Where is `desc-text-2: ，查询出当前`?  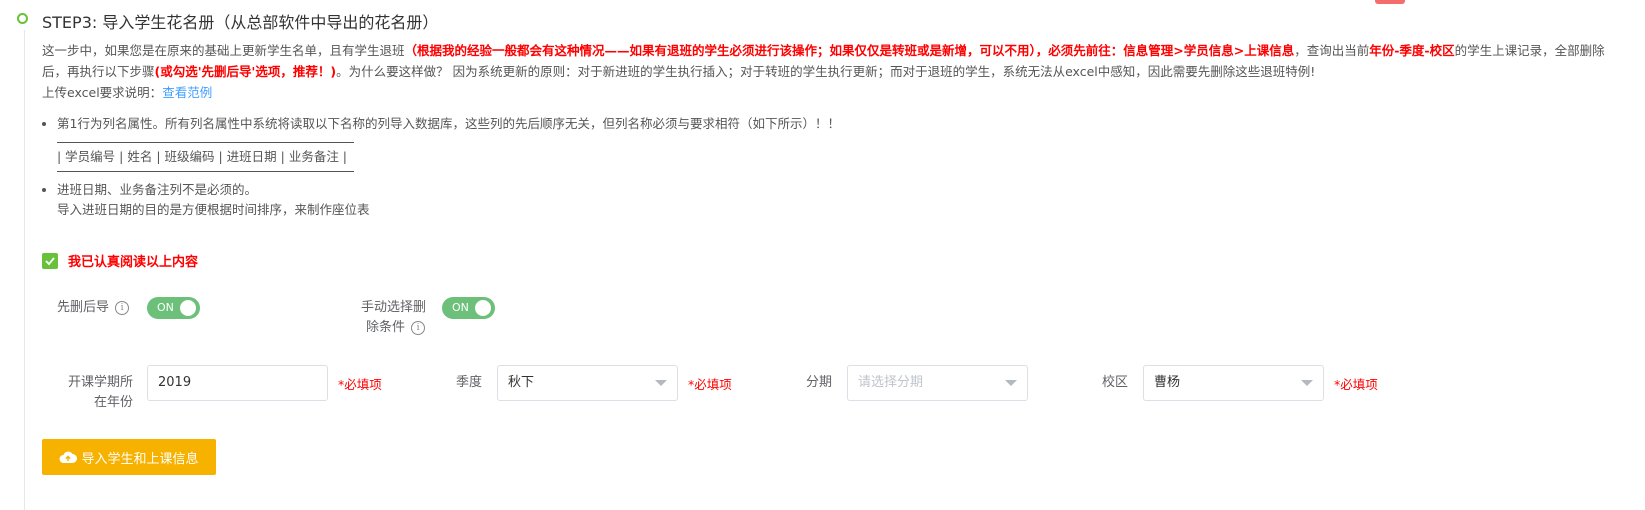
desc-text-2: ，查询出当前 is located at coordinates (1332, 50).